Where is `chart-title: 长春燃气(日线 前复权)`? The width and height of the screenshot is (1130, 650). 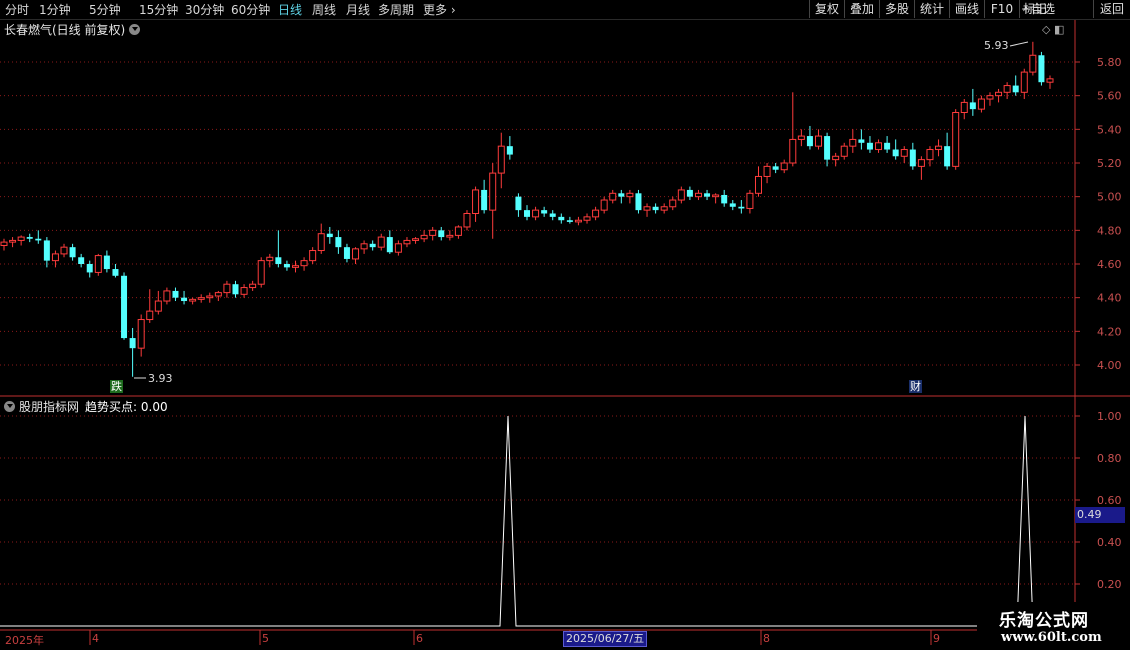
chart-title: 长春燃气(日线 前复权) is located at coordinates (72, 29).